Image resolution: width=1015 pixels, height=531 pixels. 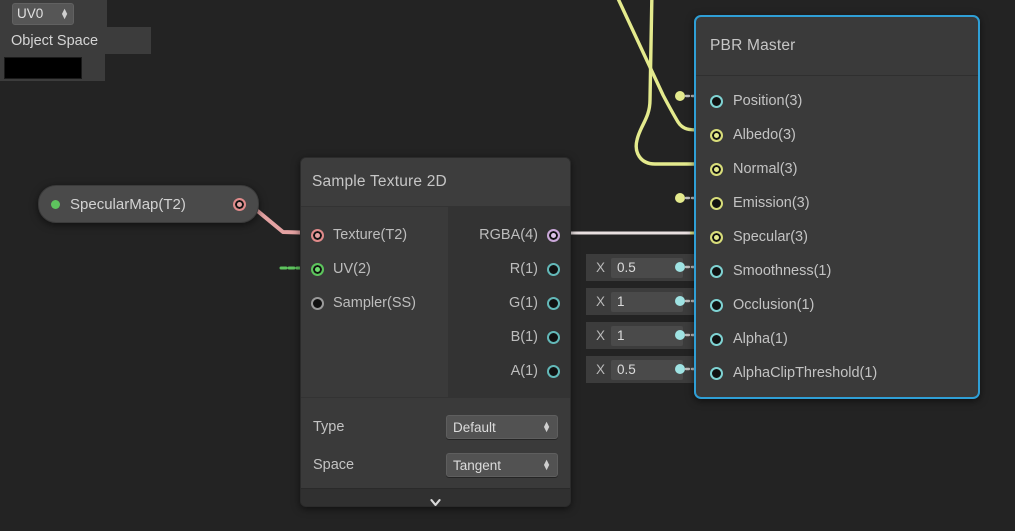 I want to click on uv0-dropdown: UV0 ▲ ▼, so click(x=43, y=13).